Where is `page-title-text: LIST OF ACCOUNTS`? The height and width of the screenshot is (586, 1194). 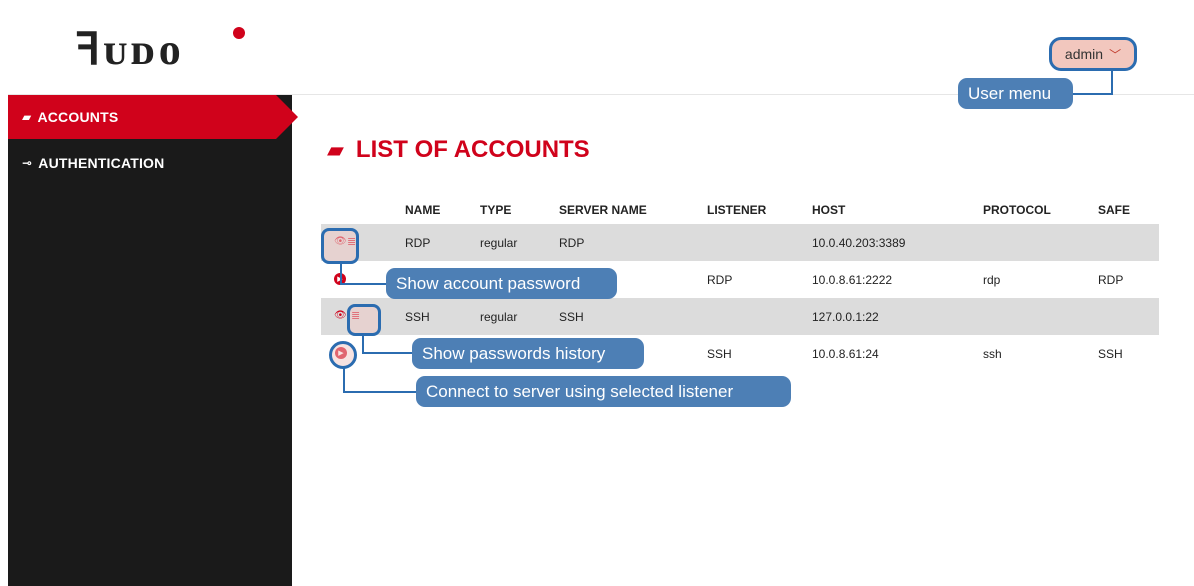 page-title-text: LIST OF ACCOUNTS is located at coordinates (472, 149).